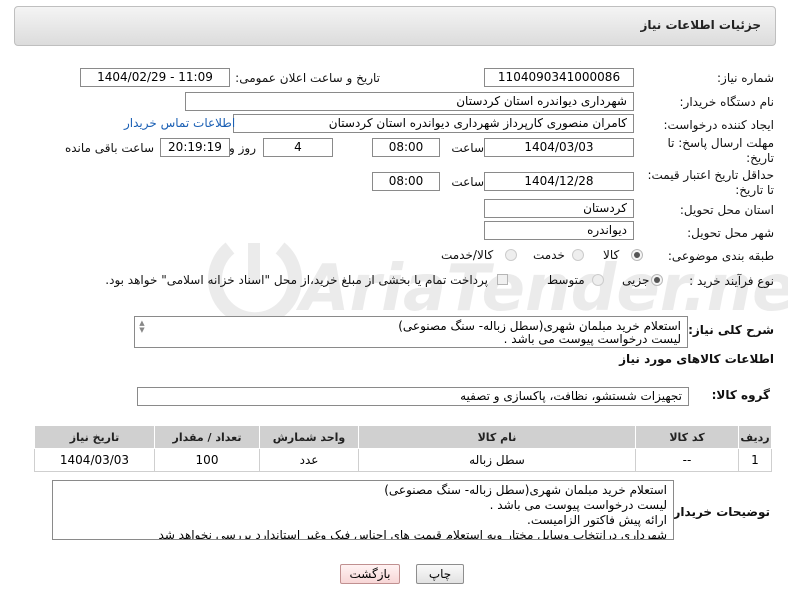 This screenshot has height=598, width=788. What do you see at coordinates (636, 280) in the screenshot?
I see `process-option-minor: جزیی` at bounding box center [636, 280].